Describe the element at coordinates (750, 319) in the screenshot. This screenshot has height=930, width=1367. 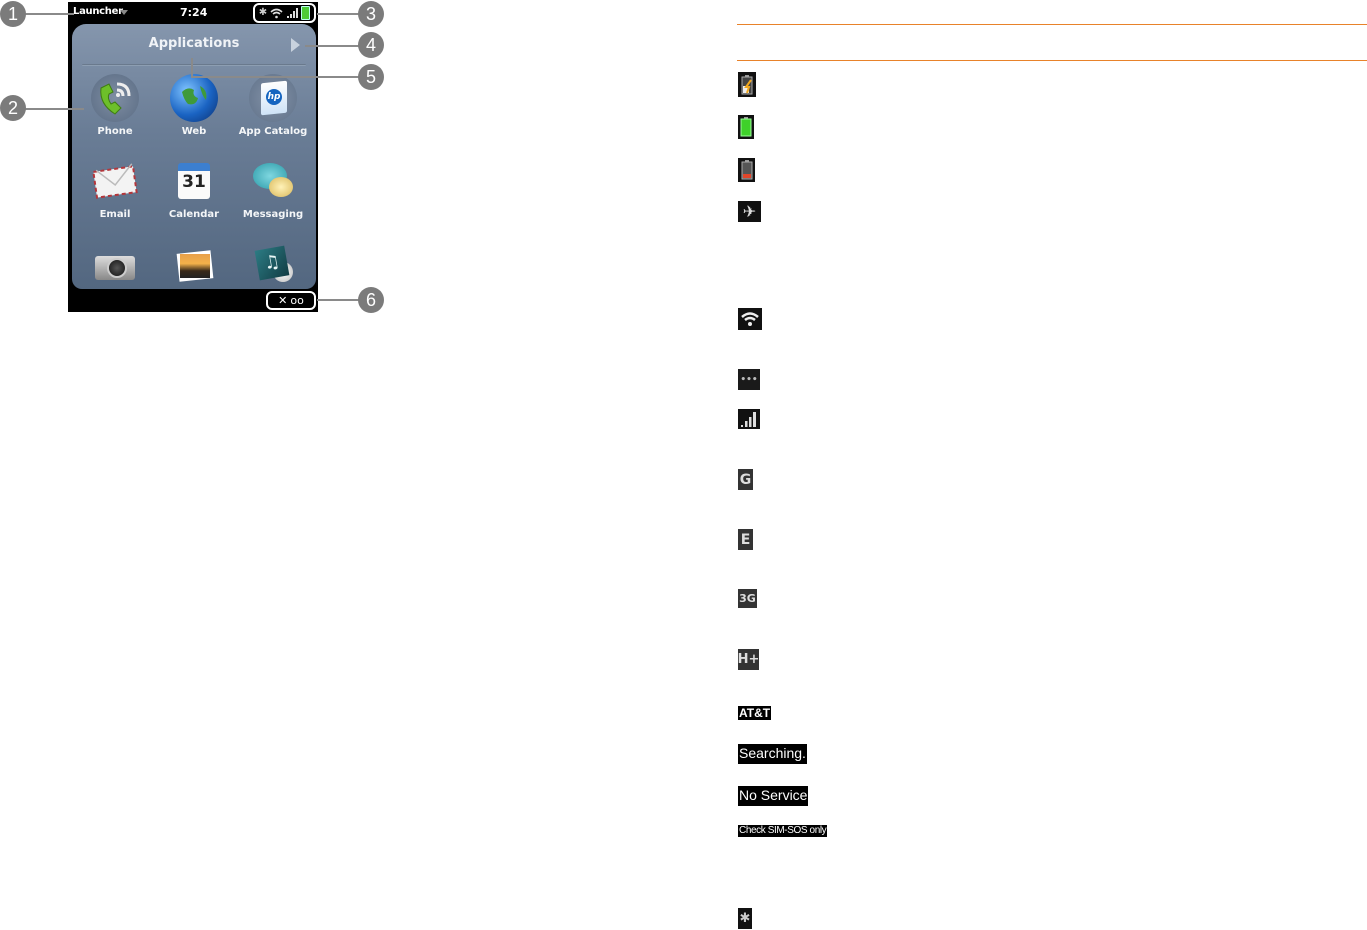
I see `wifi-connected-icon` at that location.